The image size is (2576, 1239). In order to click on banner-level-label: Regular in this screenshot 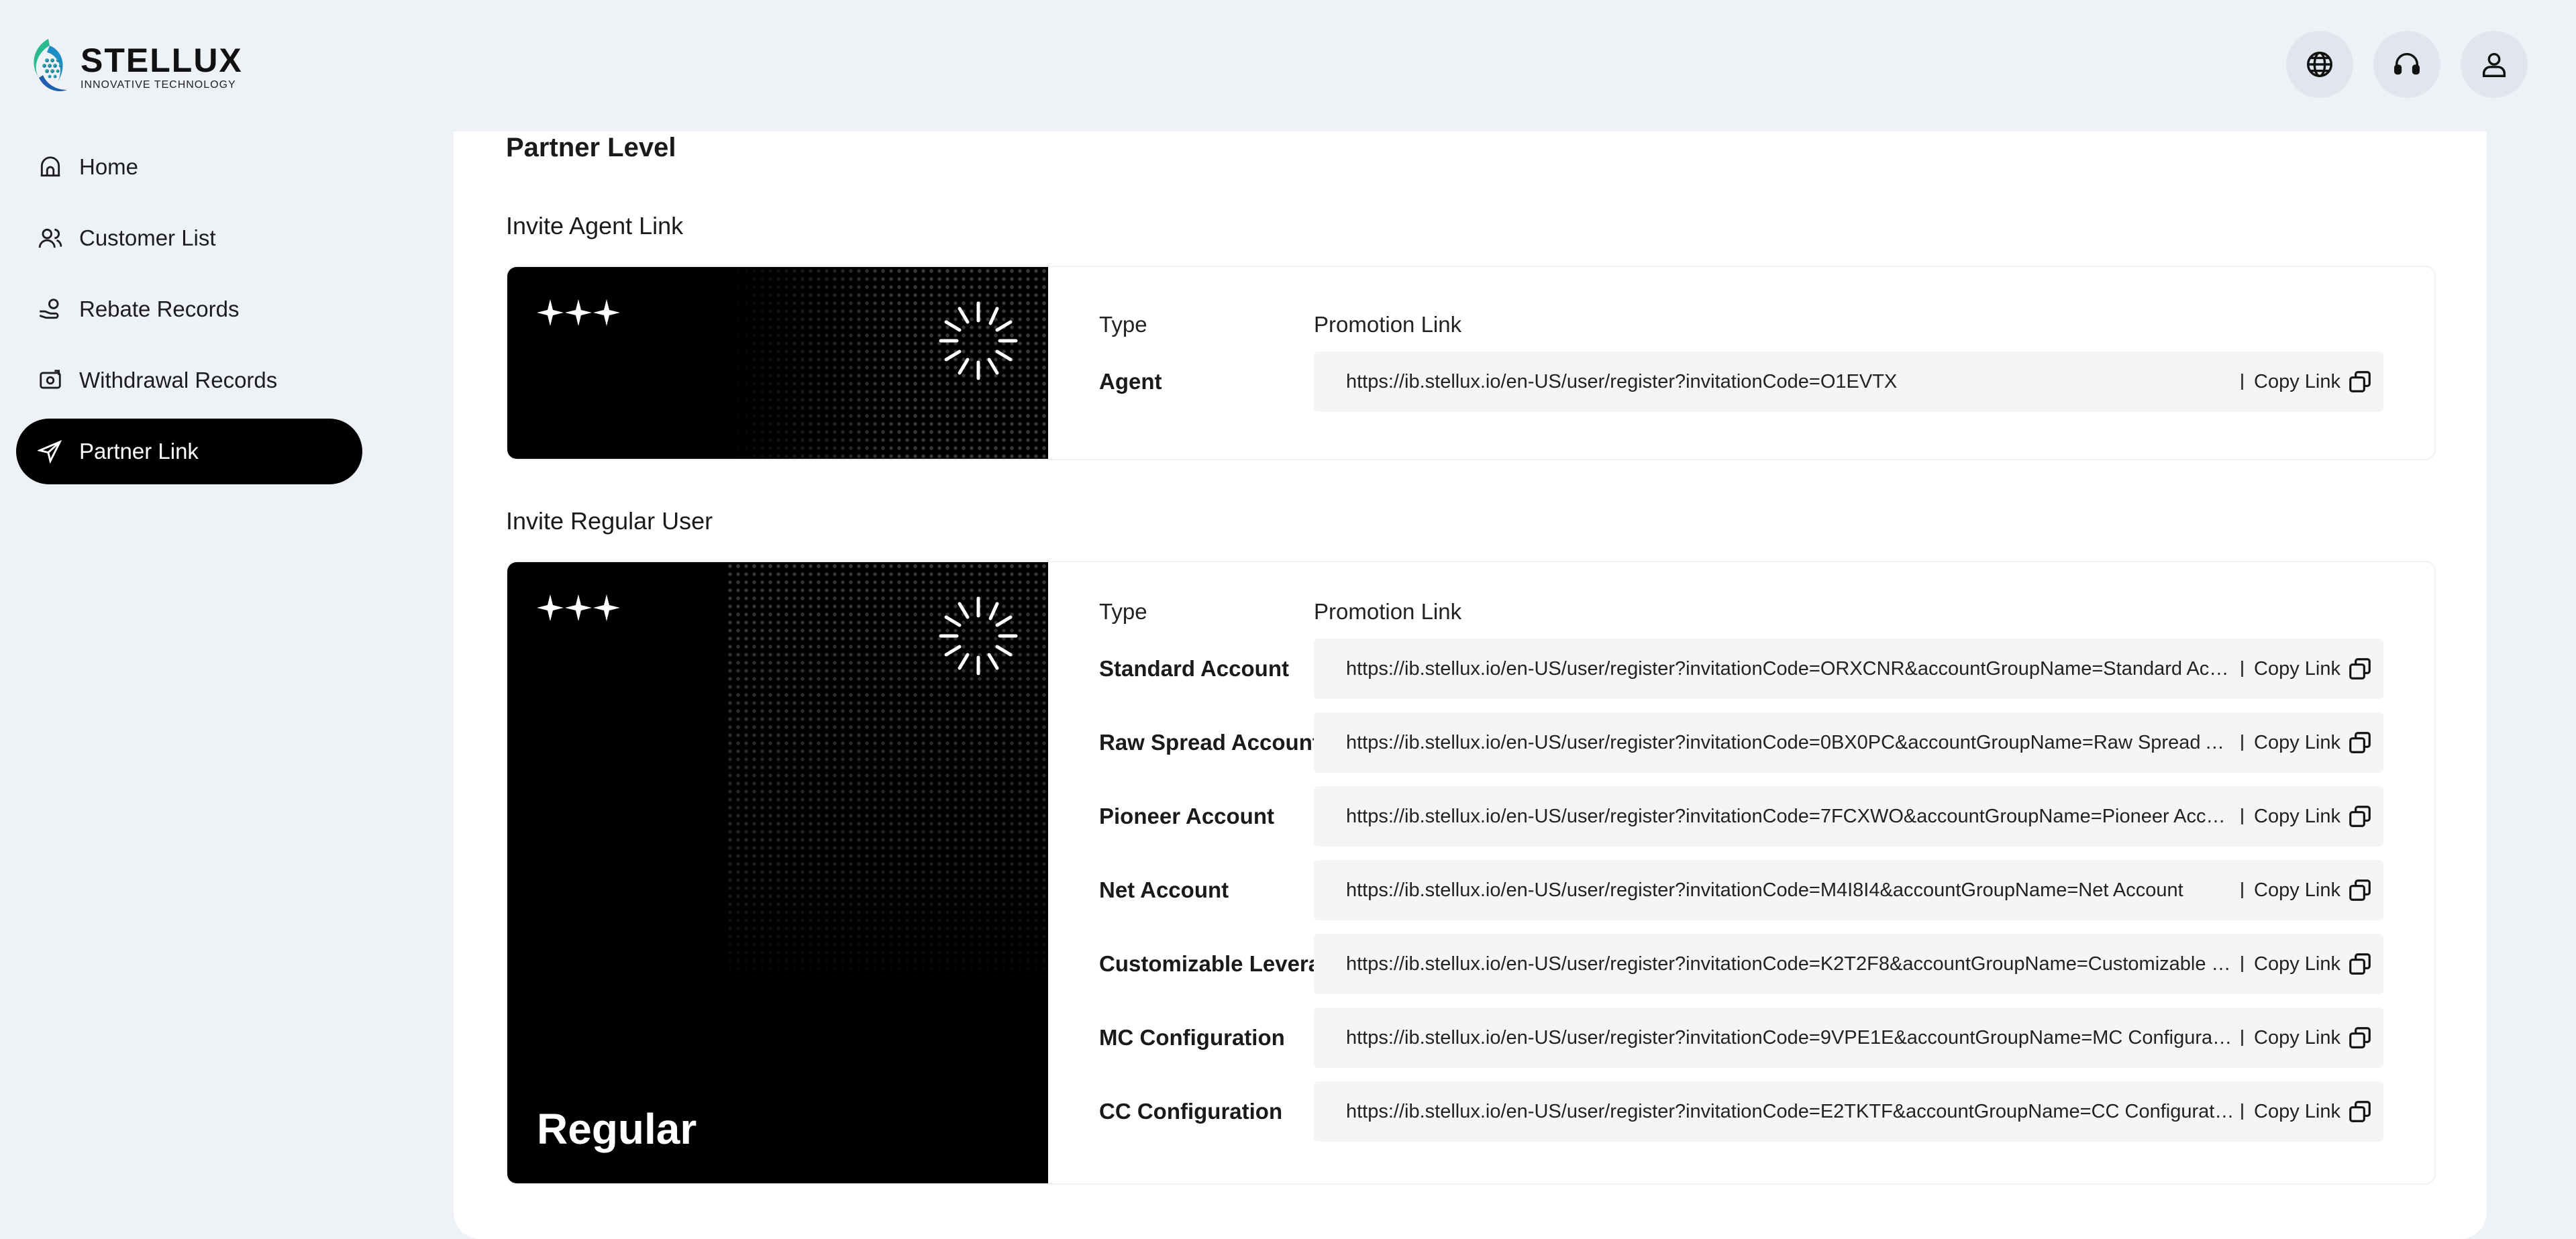, I will do `click(617, 1129)`.